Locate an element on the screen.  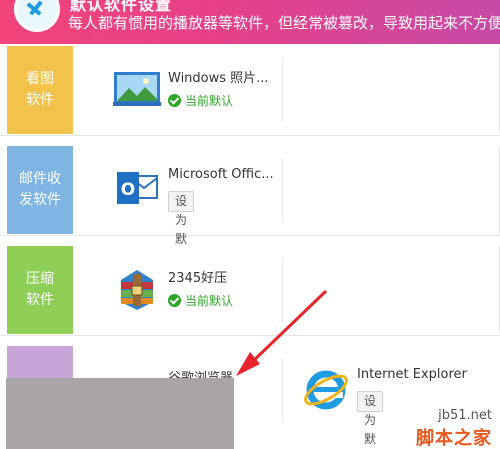
watermark-site: jb51.net is located at coordinates (465, 415).